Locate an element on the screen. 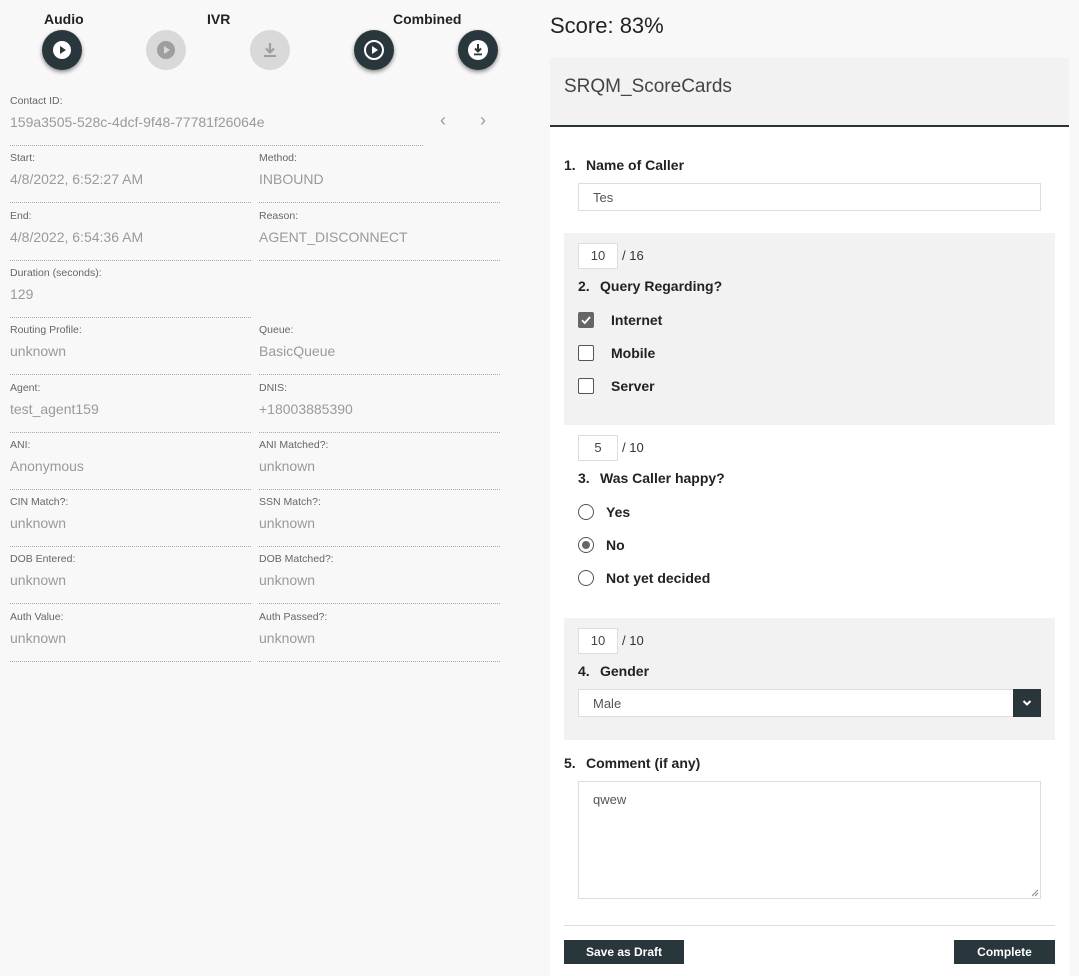 This screenshot has width=1079, height=976. ani-label: ANI: is located at coordinates (20, 445).